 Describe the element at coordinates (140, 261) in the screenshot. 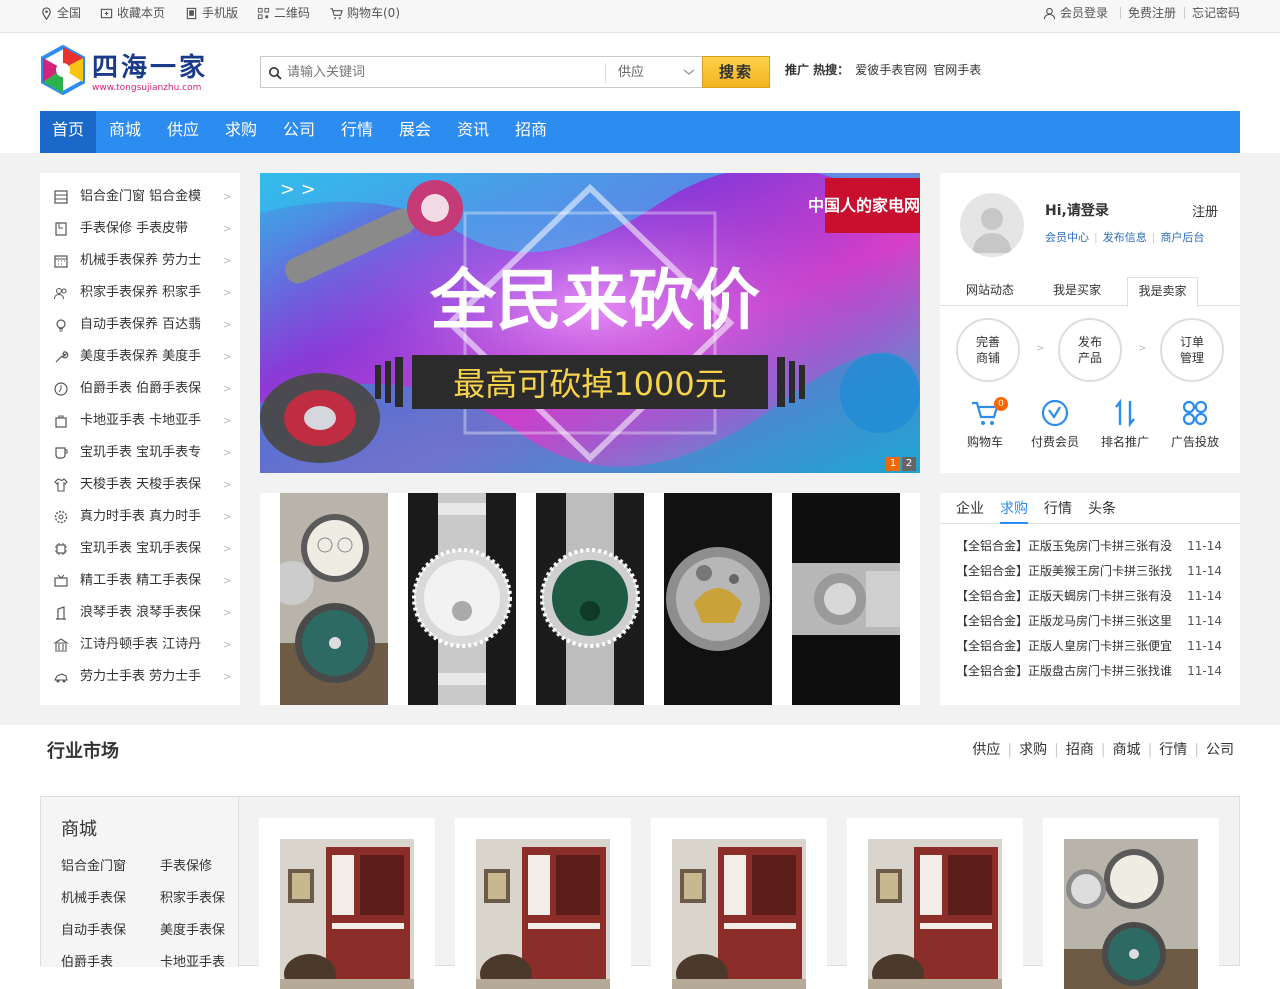

I see `category-menu-item: 机械手表保养 劳力士 >` at that location.